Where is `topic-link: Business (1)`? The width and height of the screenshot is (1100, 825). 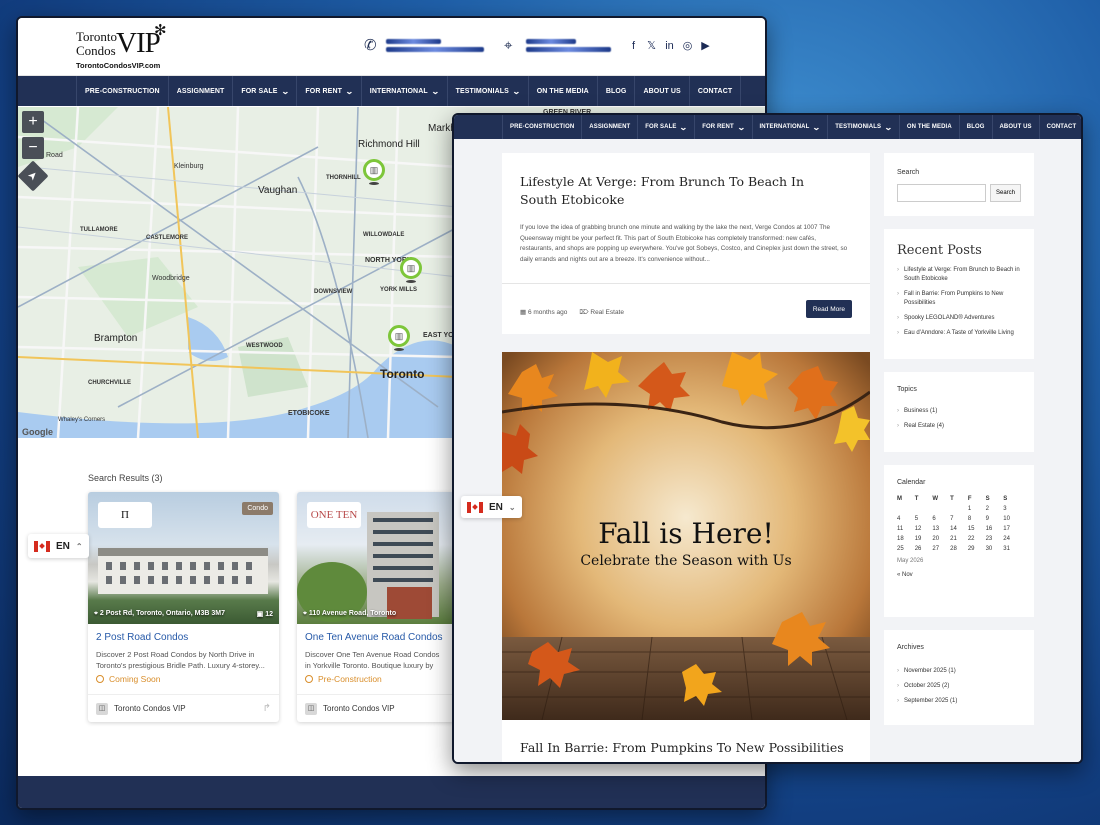 topic-link: Business (1) is located at coordinates (959, 411).